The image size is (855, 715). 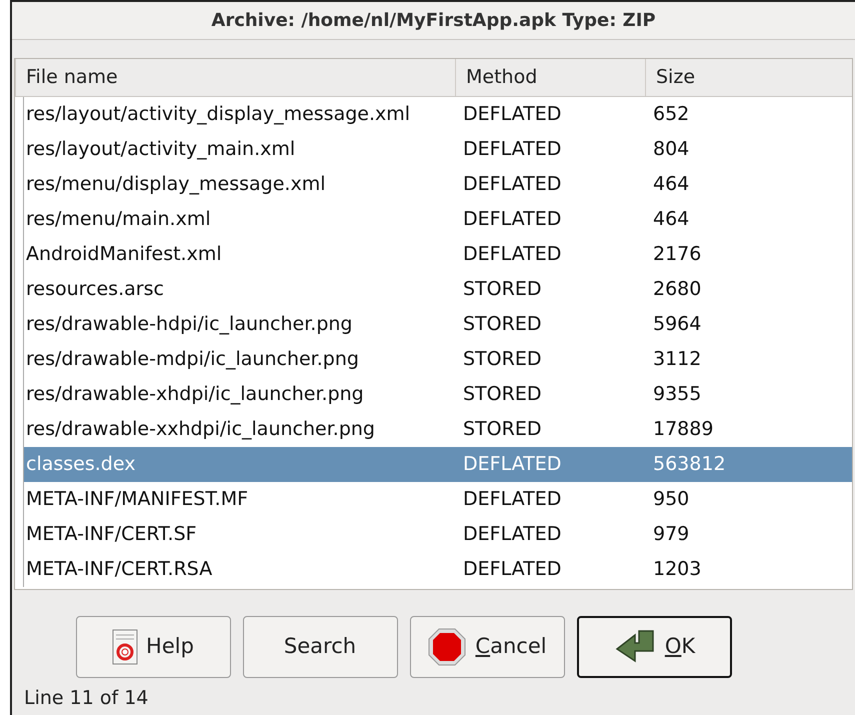 What do you see at coordinates (111, 535) in the screenshot?
I see `table-cell-text: META-INF/CERT.SF` at bounding box center [111, 535].